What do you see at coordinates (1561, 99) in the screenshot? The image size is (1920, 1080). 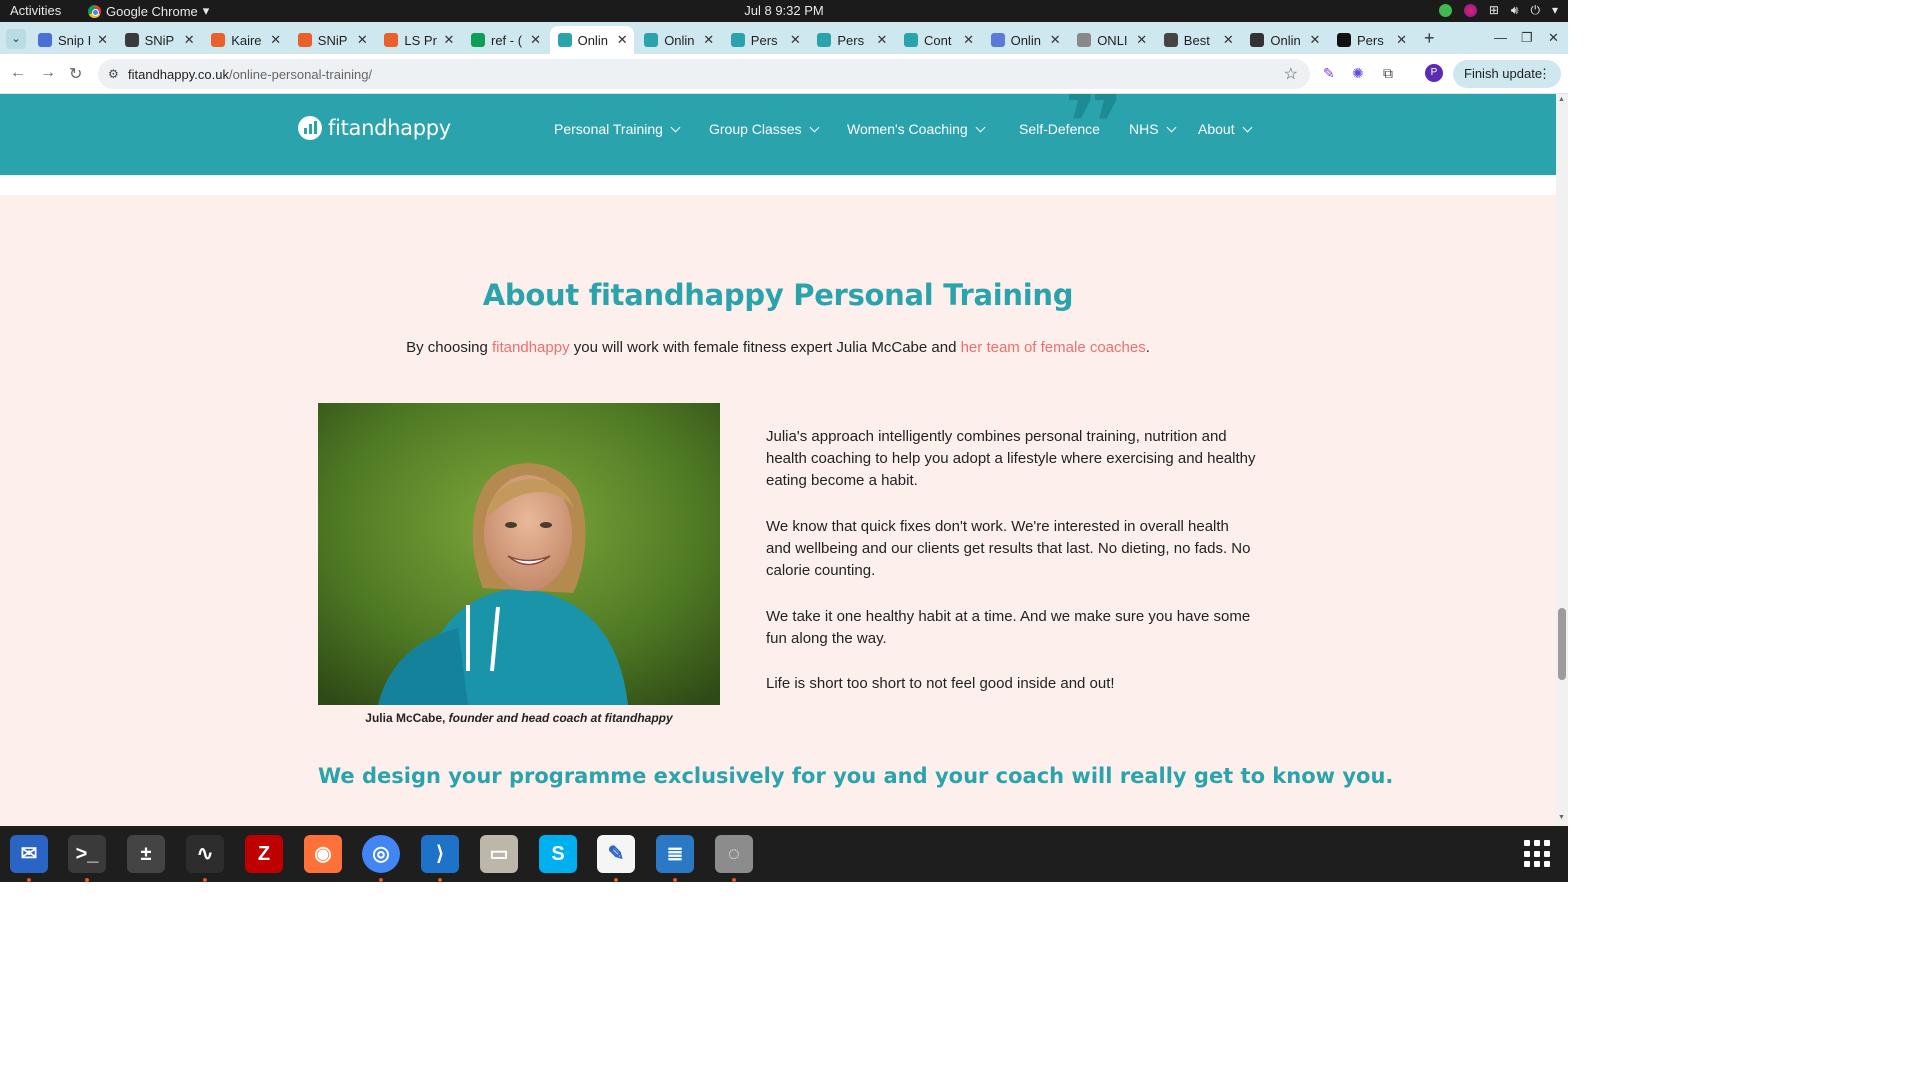 I see `scroll-up-icon: ▲` at bounding box center [1561, 99].